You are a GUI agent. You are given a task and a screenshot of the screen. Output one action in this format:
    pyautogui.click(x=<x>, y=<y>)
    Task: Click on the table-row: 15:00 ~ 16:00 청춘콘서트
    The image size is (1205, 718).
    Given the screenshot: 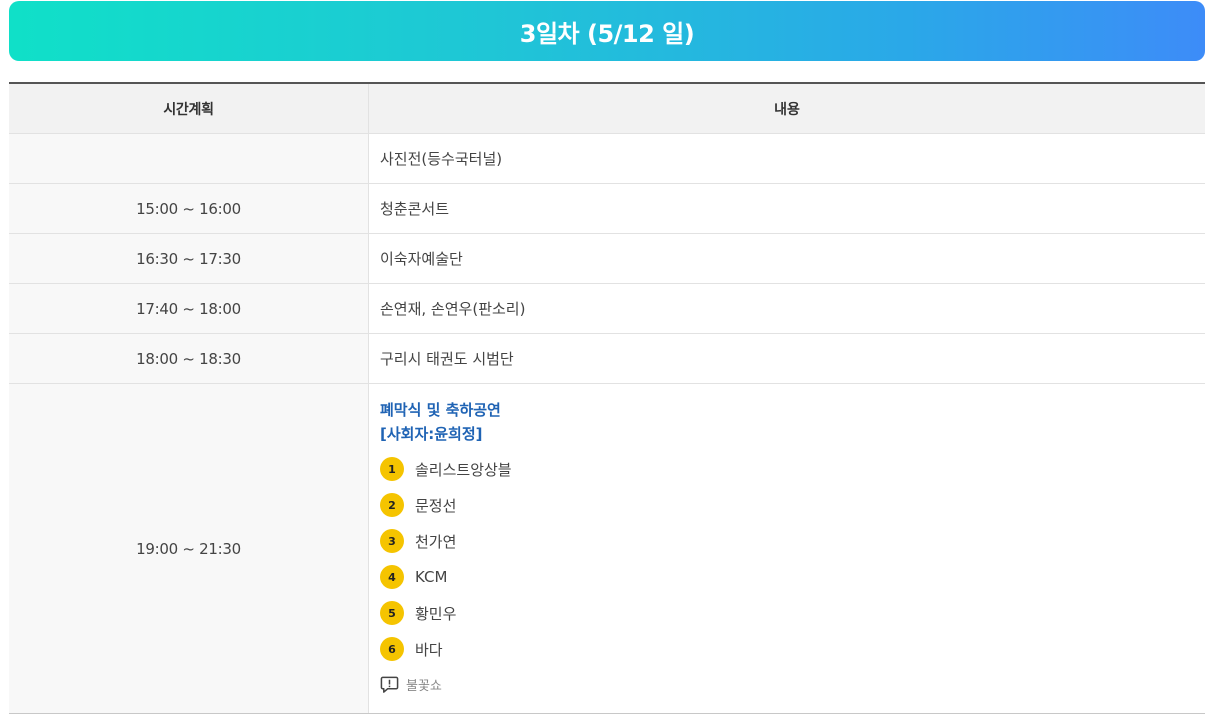 What is the action you would take?
    pyautogui.click(x=607, y=209)
    